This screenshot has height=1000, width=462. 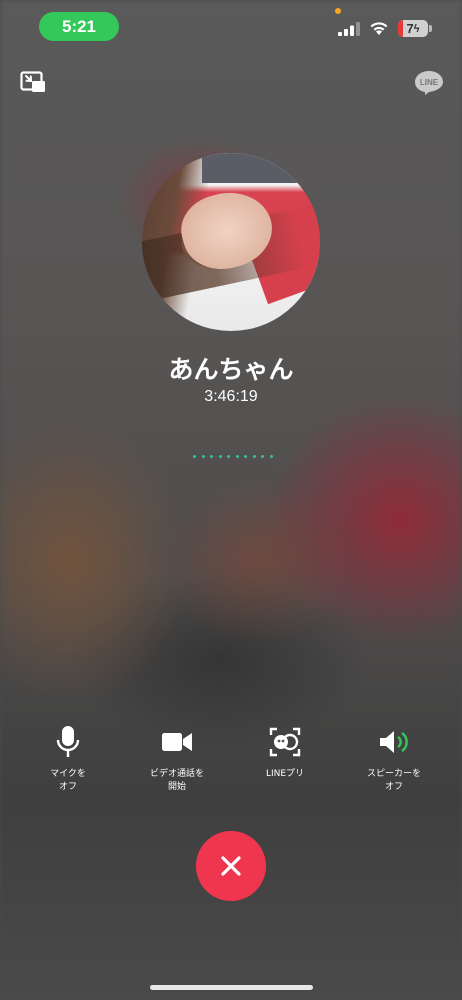 I want to click on microphone-icon, so click(x=68, y=741).